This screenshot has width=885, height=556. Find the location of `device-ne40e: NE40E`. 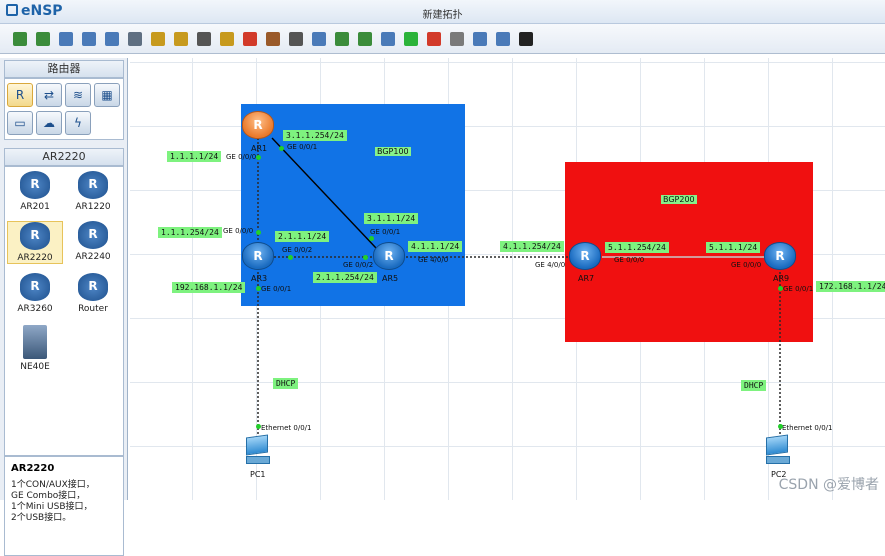

device-ne40e: NE40E is located at coordinates (35, 348).